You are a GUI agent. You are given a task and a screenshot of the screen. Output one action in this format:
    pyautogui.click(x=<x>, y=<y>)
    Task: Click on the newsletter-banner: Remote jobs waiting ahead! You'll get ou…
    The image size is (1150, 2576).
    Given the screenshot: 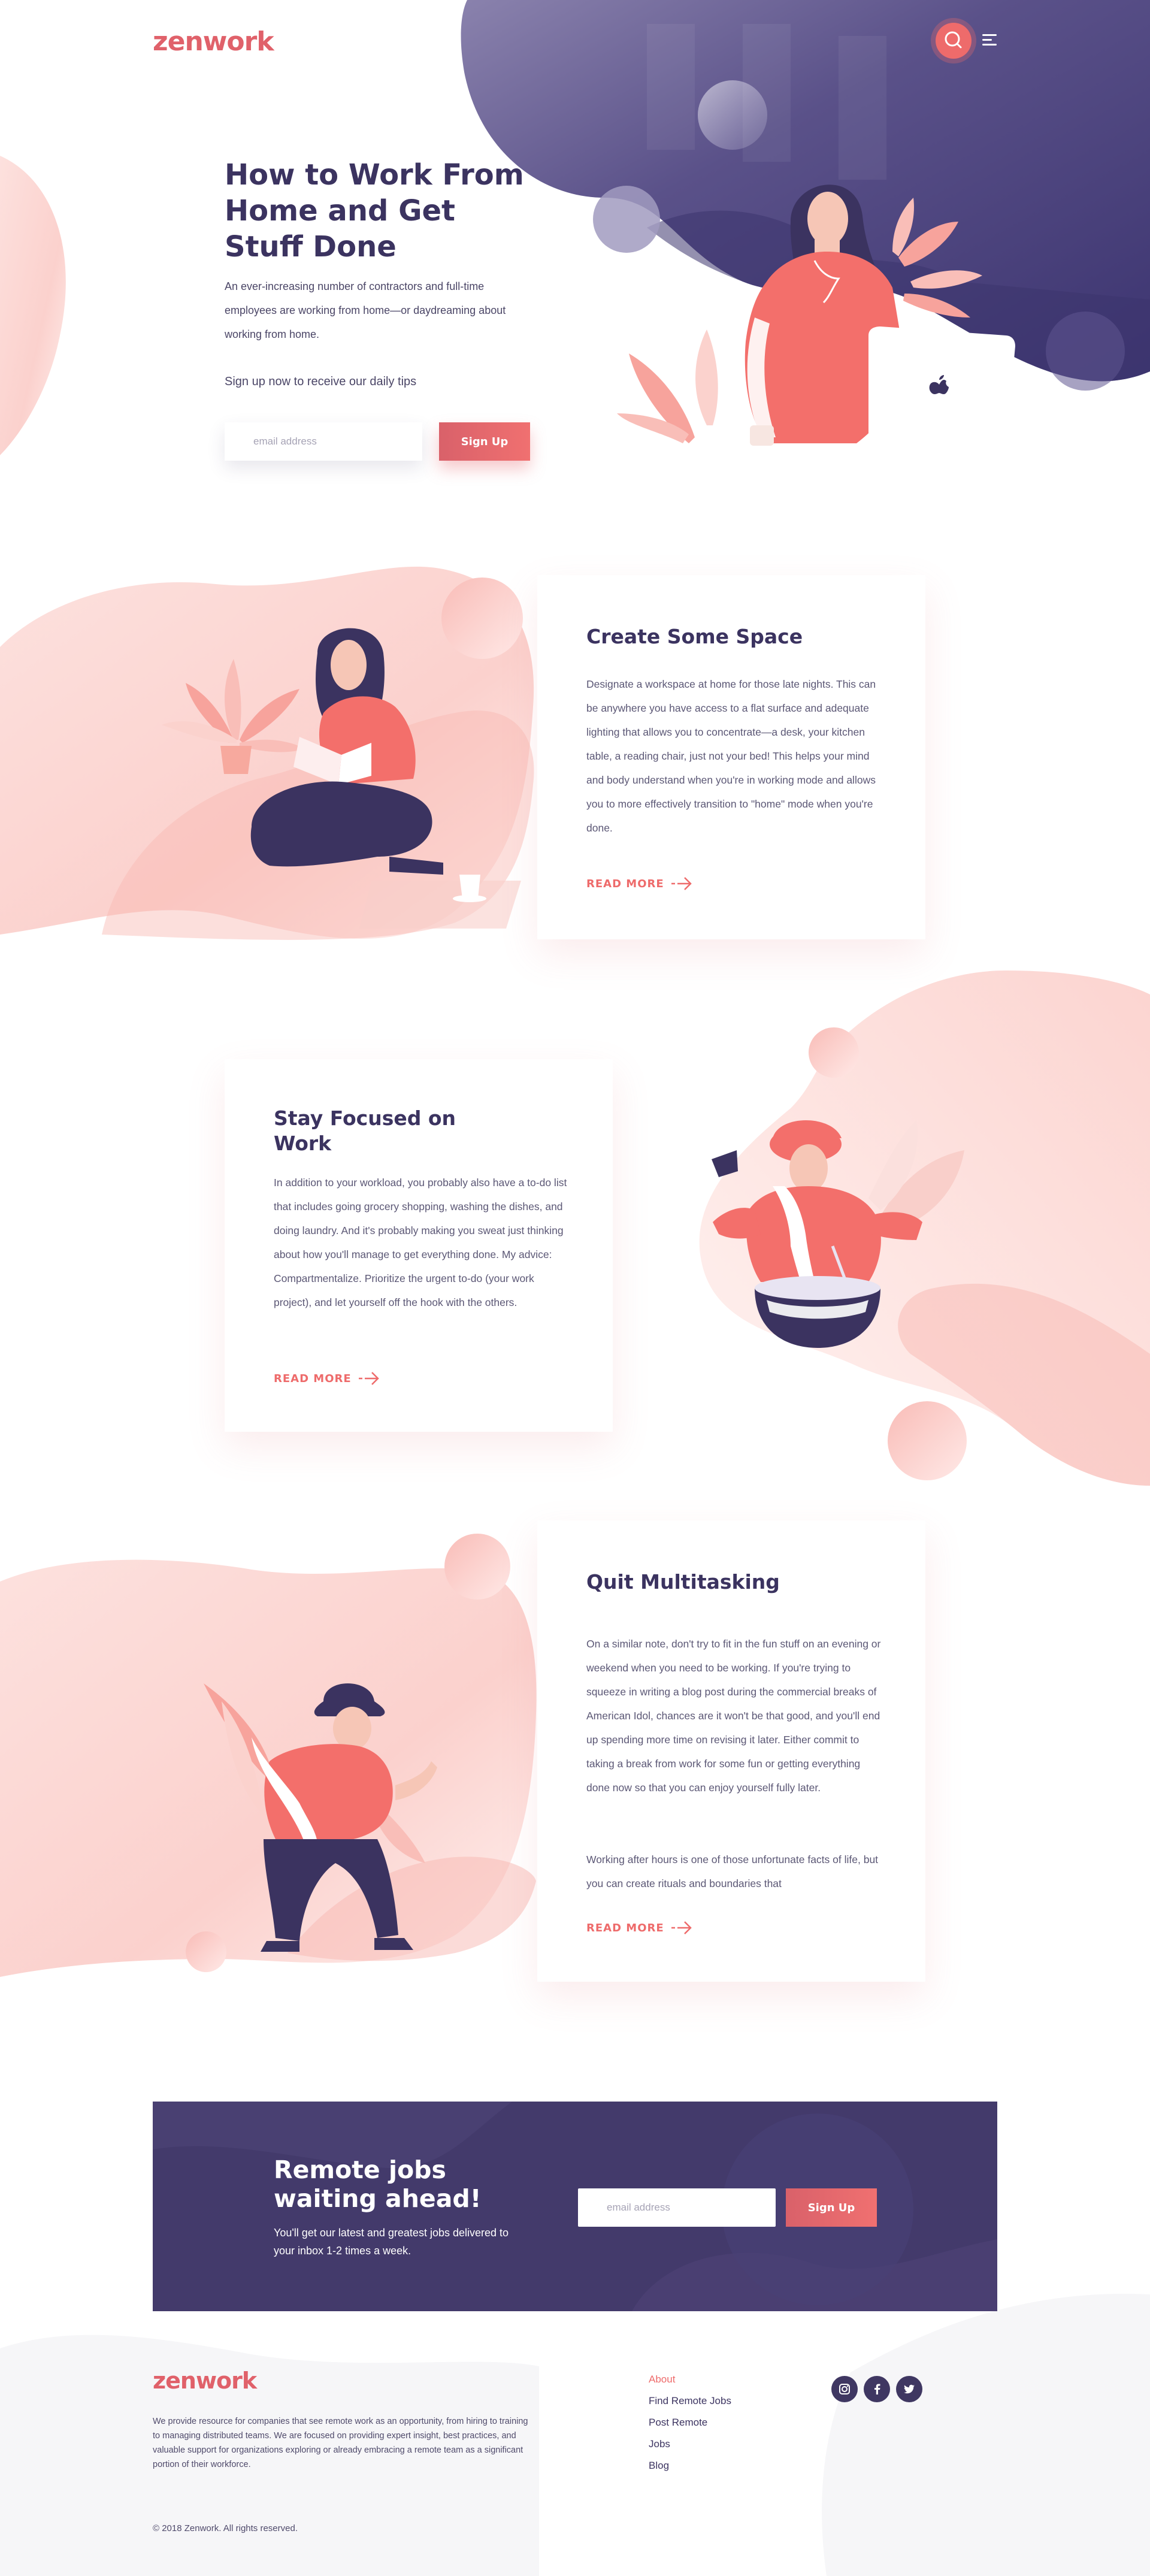 What is the action you would take?
    pyautogui.click(x=575, y=2206)
    